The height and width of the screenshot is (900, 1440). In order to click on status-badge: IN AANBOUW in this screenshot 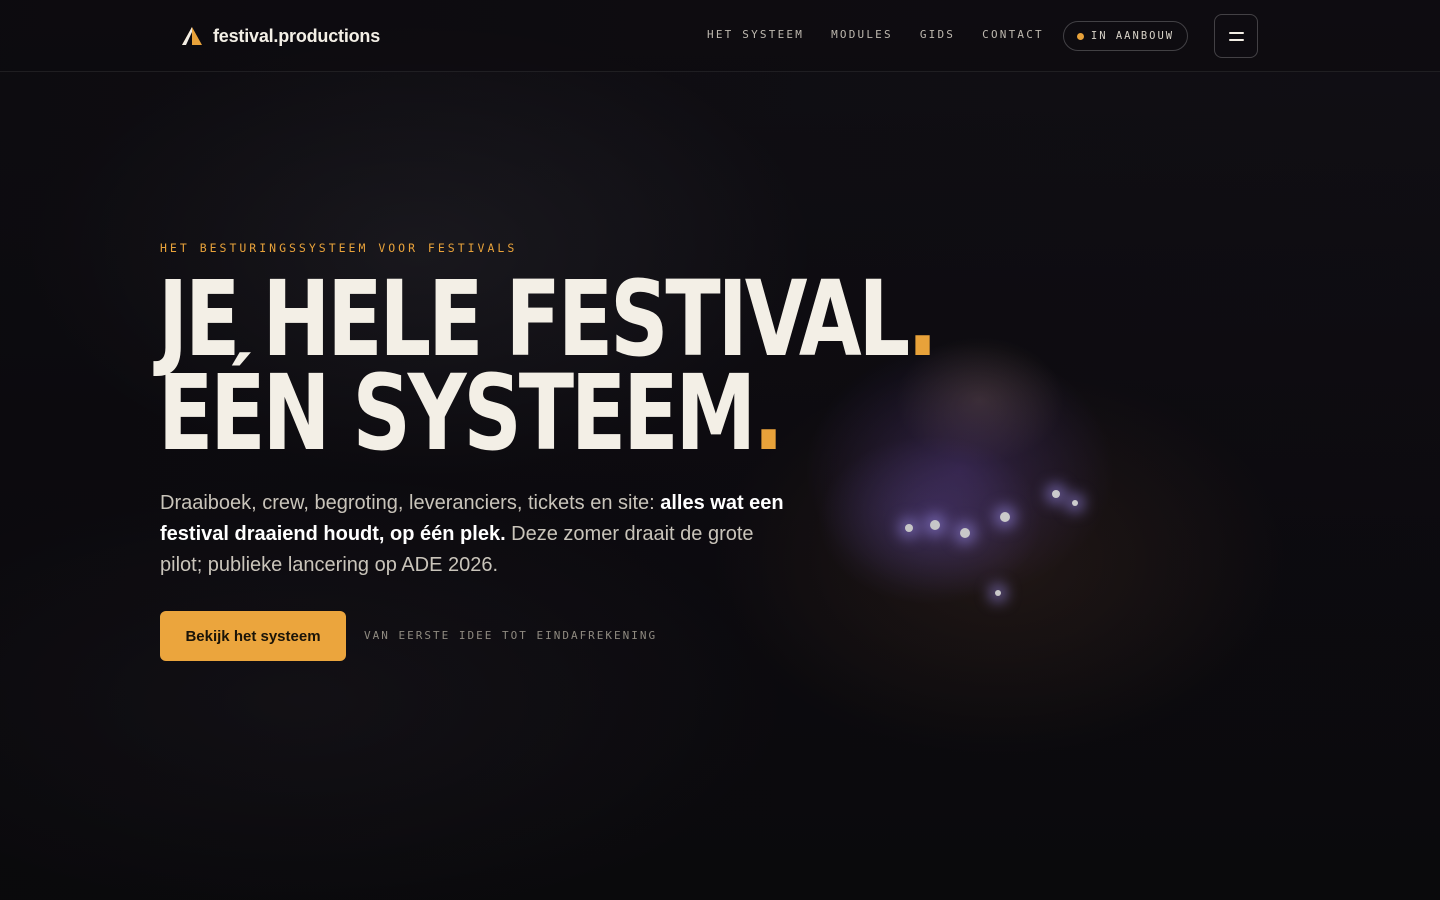, I will do `click(1125, 36)`.